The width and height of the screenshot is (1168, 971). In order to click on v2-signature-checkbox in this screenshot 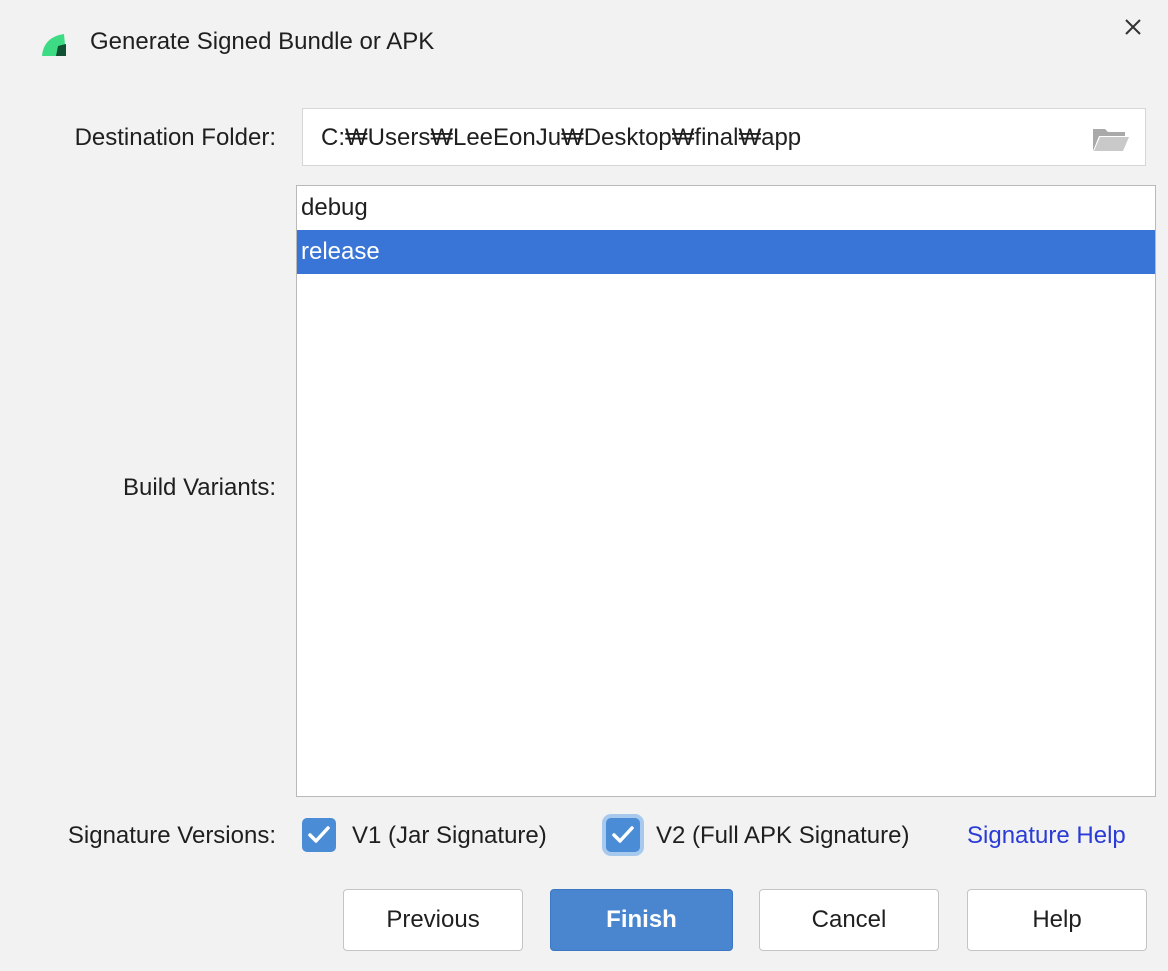, I will do `click(623, 835)`.